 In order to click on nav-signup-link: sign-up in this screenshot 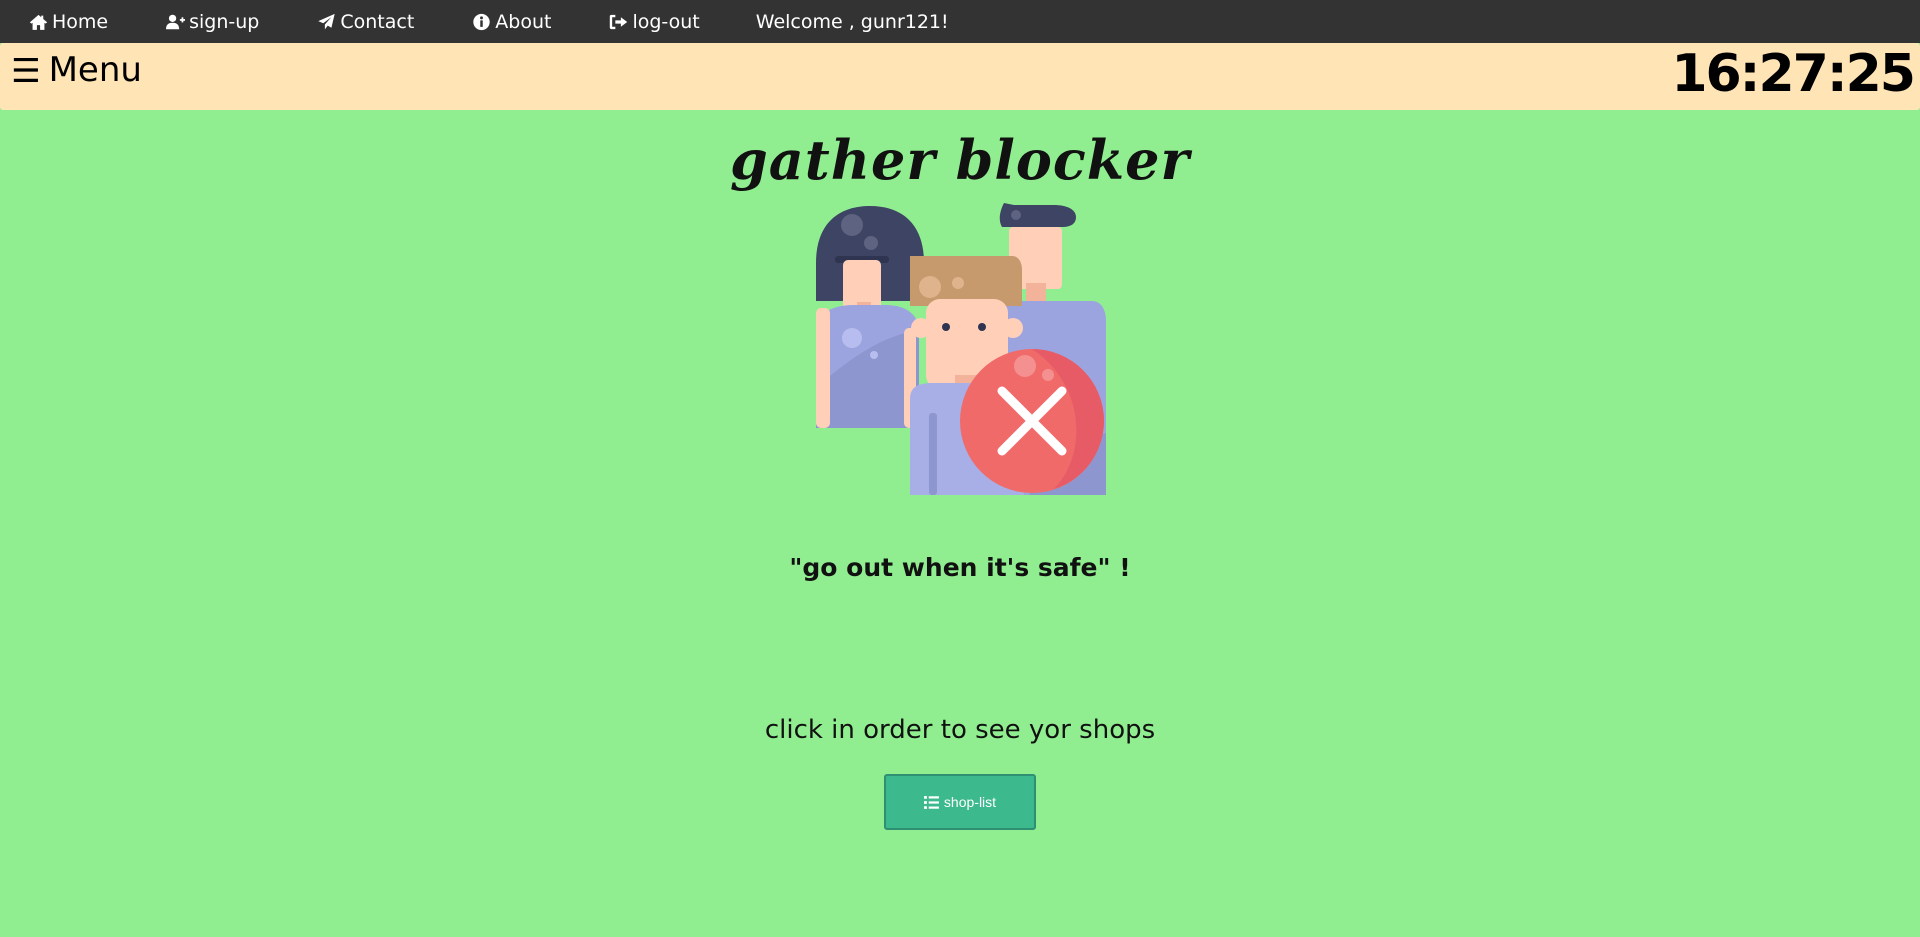, I will do `click(211, 22)`.